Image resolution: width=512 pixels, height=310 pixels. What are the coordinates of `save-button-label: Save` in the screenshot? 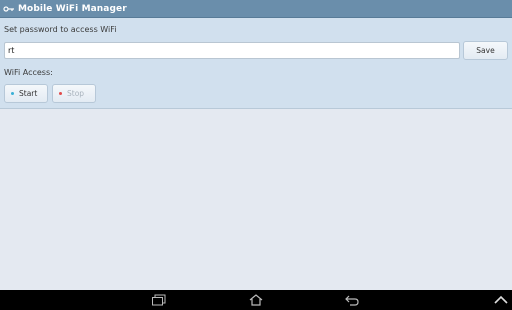 It's located at (485, 50).